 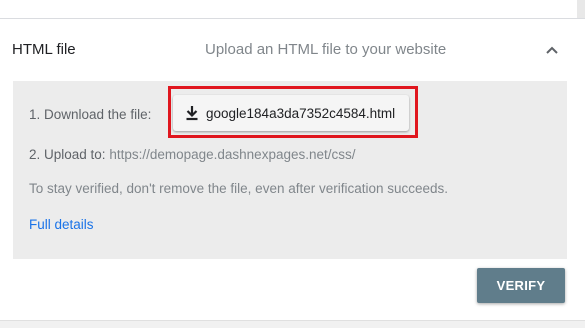 What do you see at coordinates (90, 114) in the screenshot?
I see `download-step-label: 1. Download the file:` at bounding box center [90, 114].